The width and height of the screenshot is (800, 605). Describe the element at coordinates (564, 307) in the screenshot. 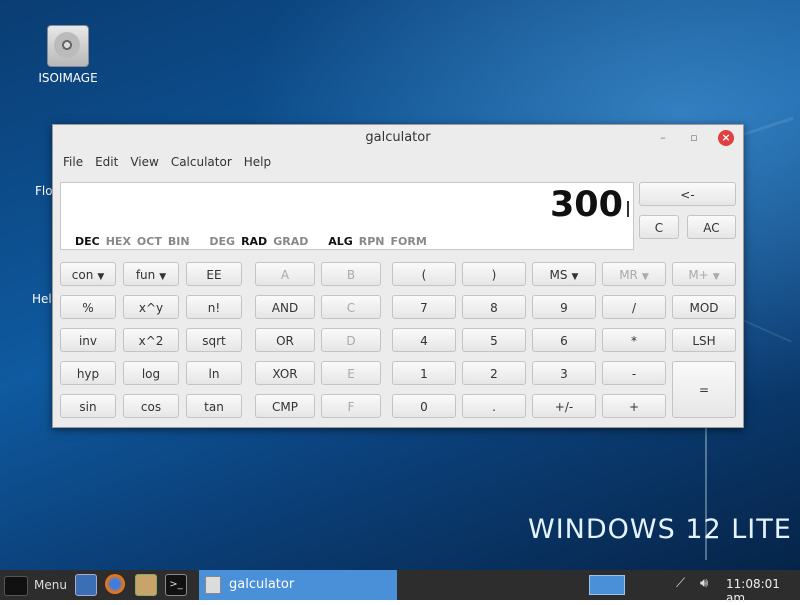

I see `digit-9-button: 9` at that location.